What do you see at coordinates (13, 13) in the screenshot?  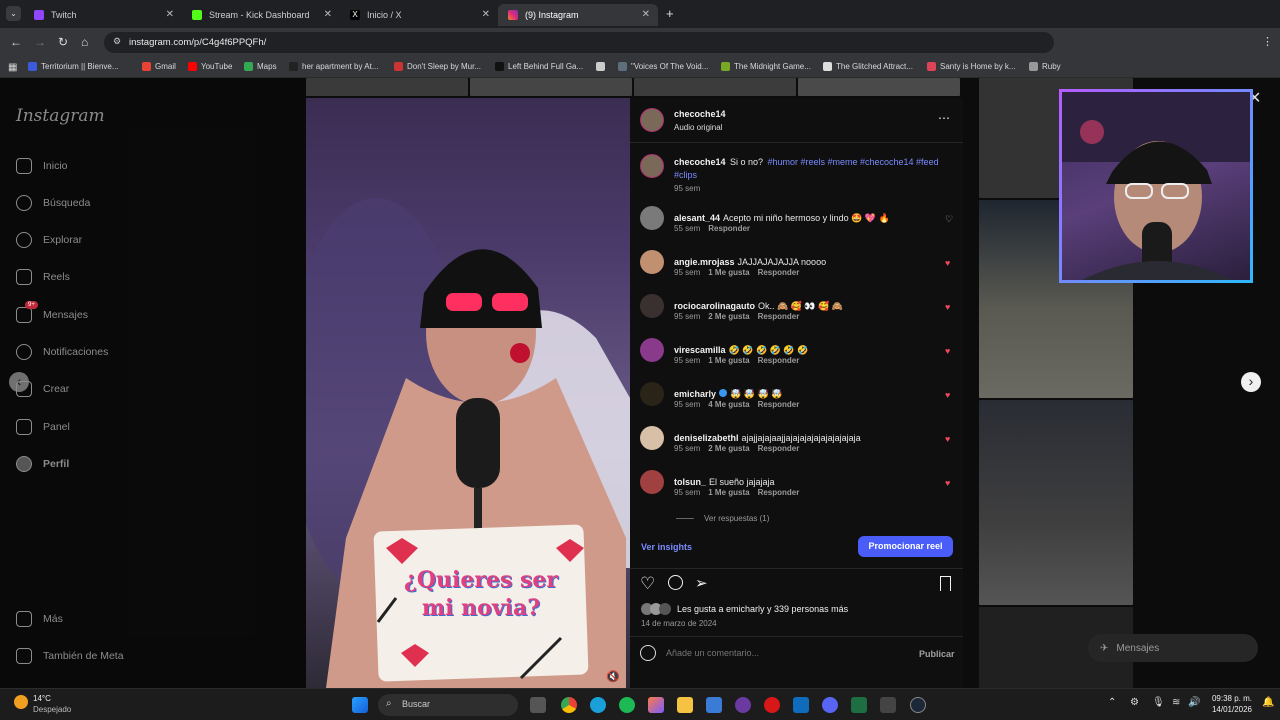 I see `tab-search-button: ⌄` at bounding box center [13, 13].